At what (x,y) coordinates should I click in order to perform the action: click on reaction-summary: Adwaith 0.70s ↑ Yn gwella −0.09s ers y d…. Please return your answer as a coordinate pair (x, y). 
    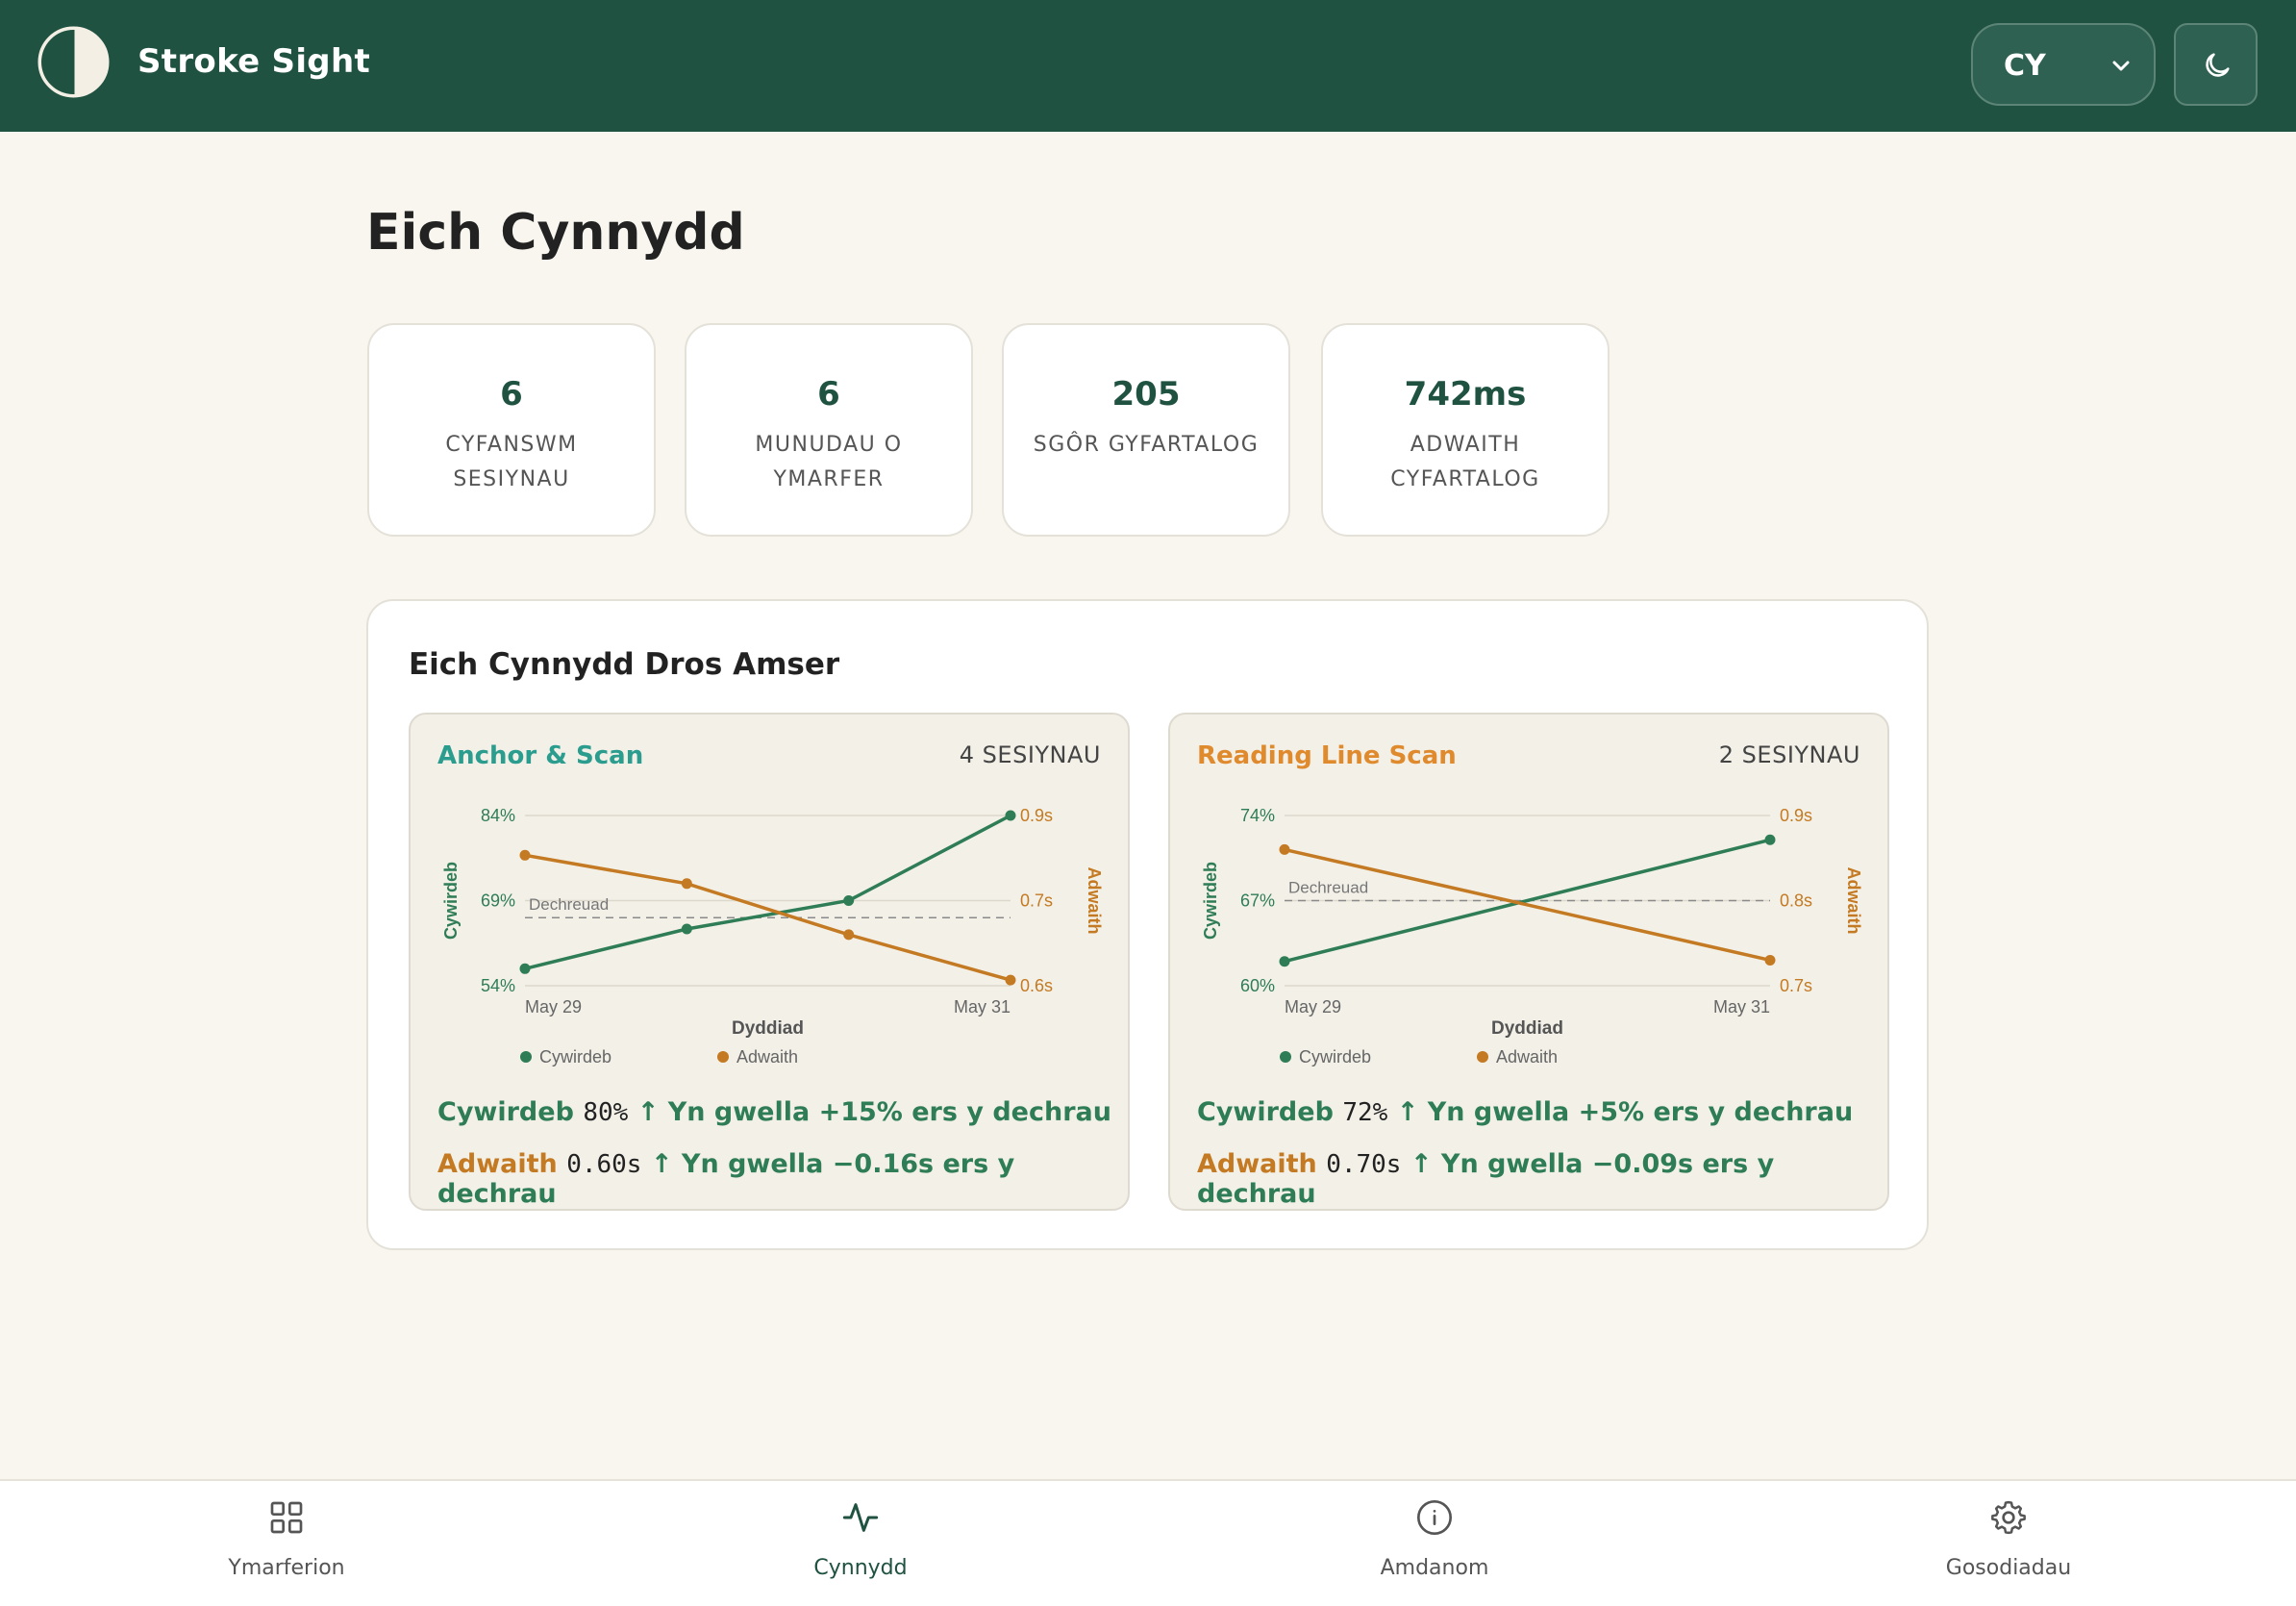
    Looking at the image, I should click on (1542, 1179).